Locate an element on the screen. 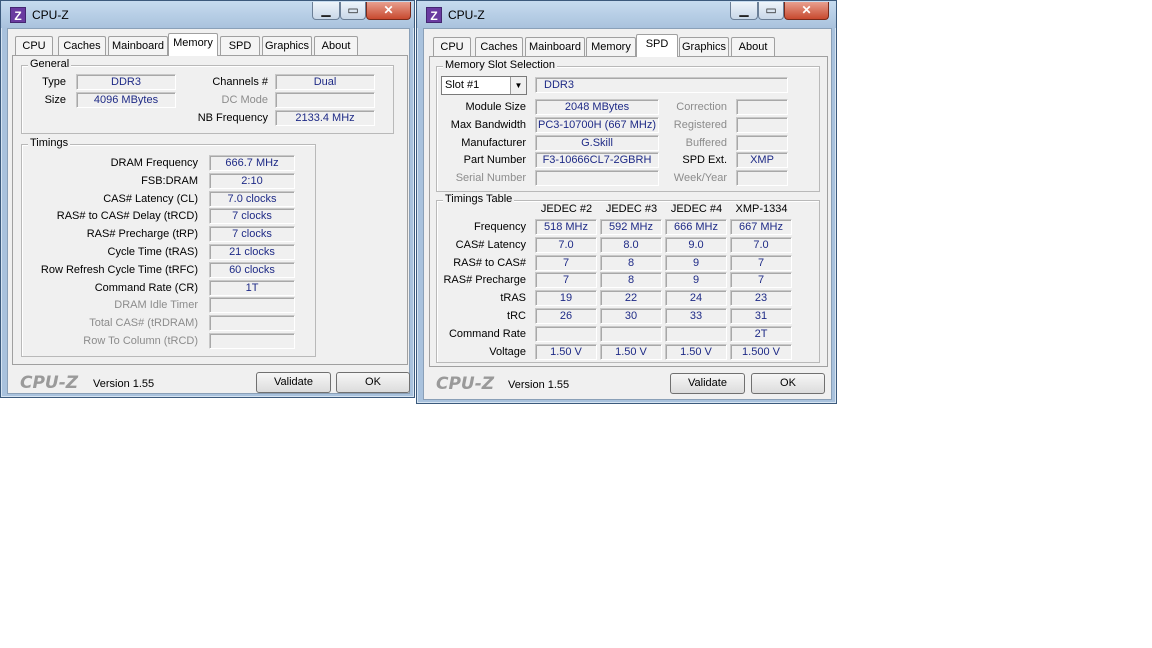  timings-column-header: JEDEC #3 is located at coordinates (631, 209).